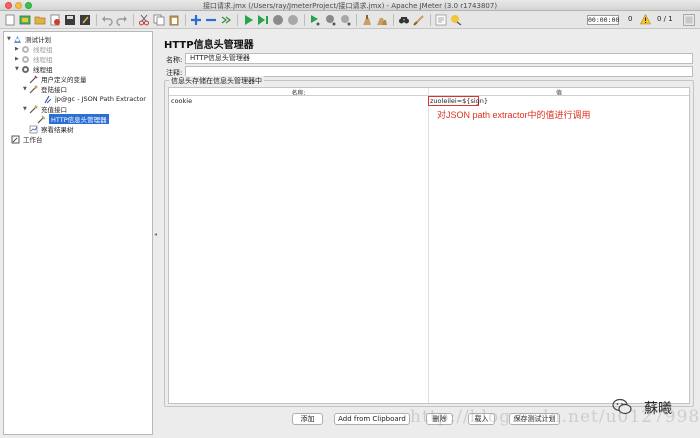 This screenshot has height=438, width=700. What do you see at coordinates (181, 101) in the screenshot?
I see `table-cell-name: cookie` at bounding box center [181, 101].